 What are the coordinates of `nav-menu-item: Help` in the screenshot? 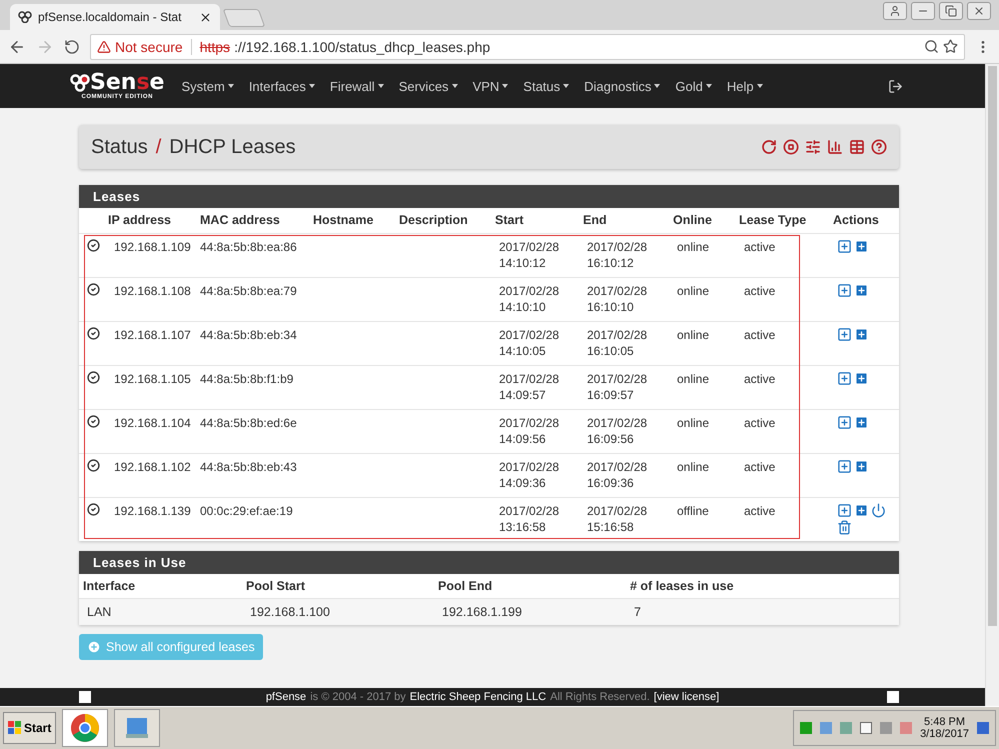 It's located at (744, 86).